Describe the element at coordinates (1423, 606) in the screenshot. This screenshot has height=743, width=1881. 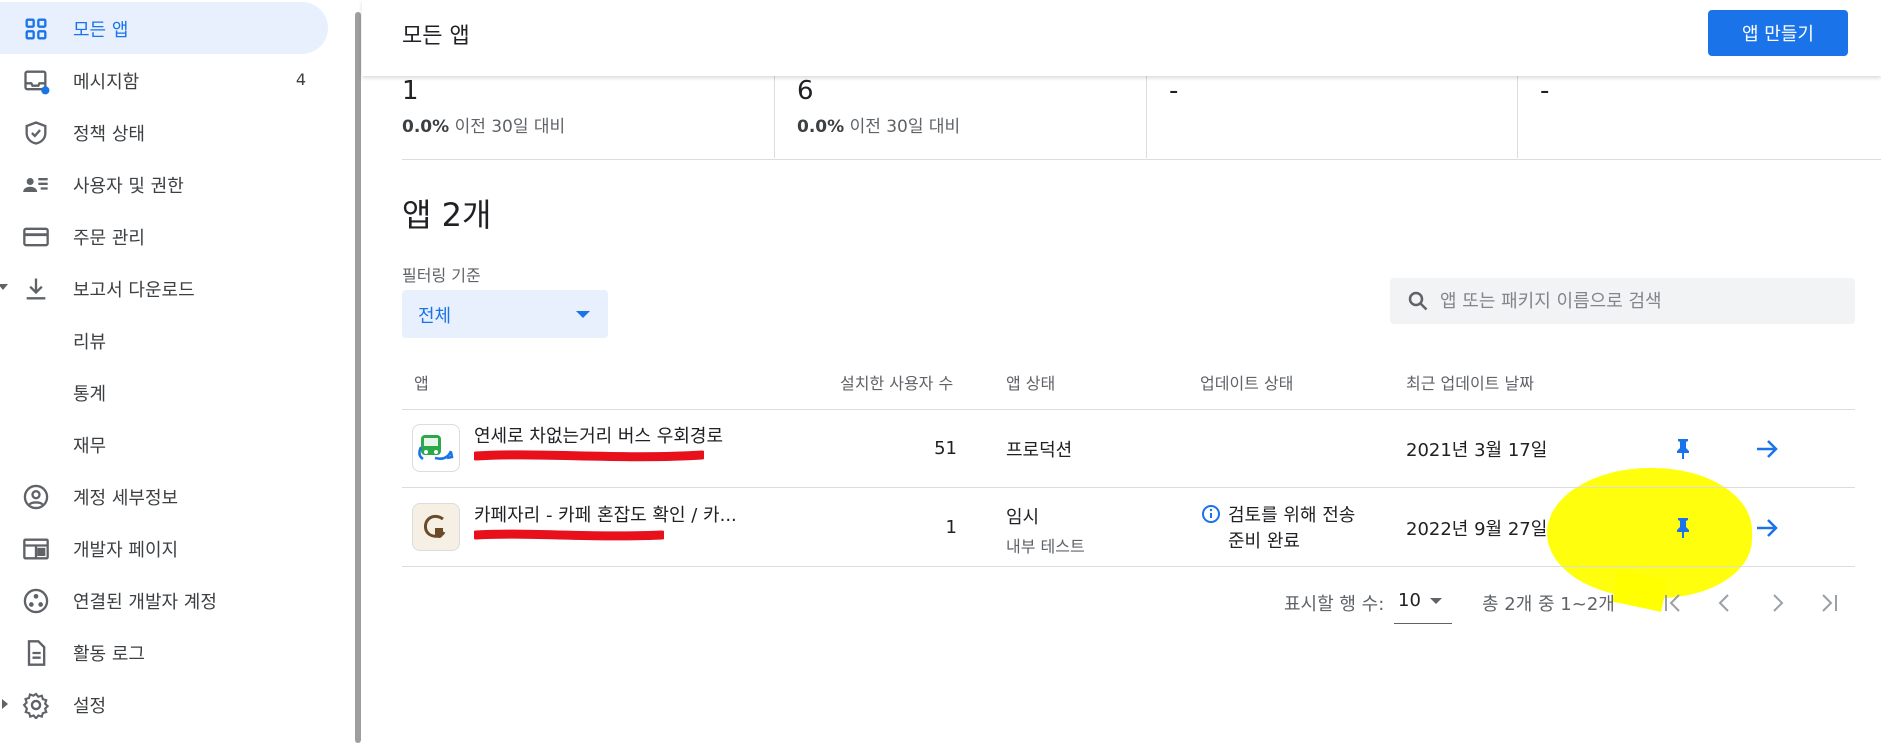
I see `rows-per-page-select: 10` at that location.